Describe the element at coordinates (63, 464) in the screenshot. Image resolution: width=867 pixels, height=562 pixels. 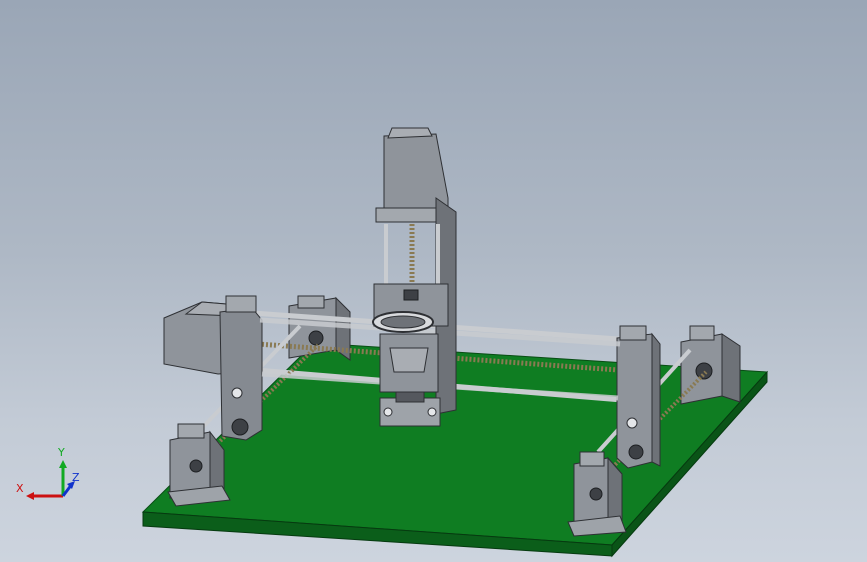
I see `y-arrow-head` at that location.